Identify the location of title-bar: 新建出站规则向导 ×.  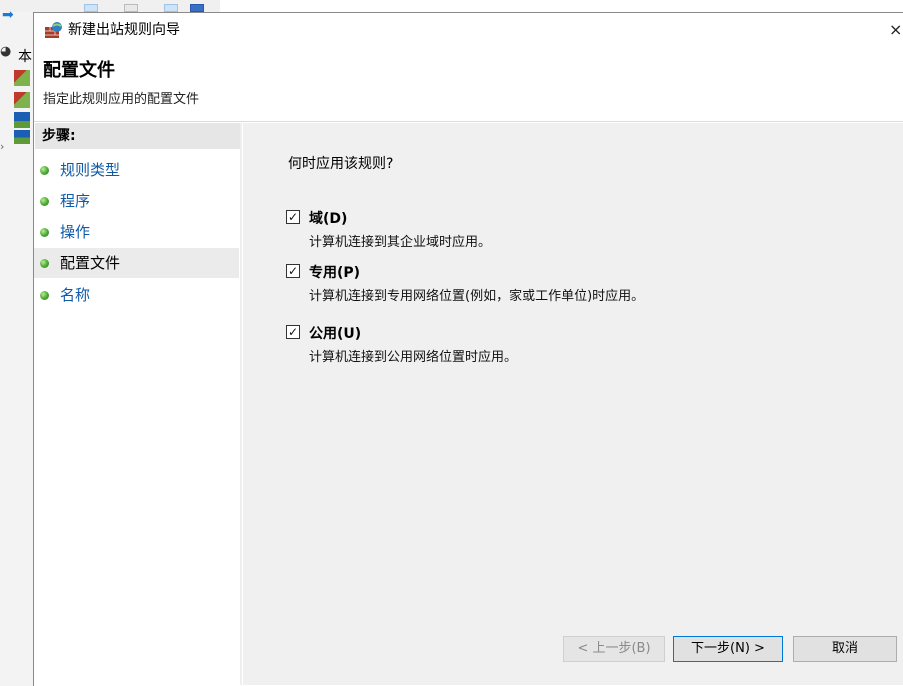
(468, 30).